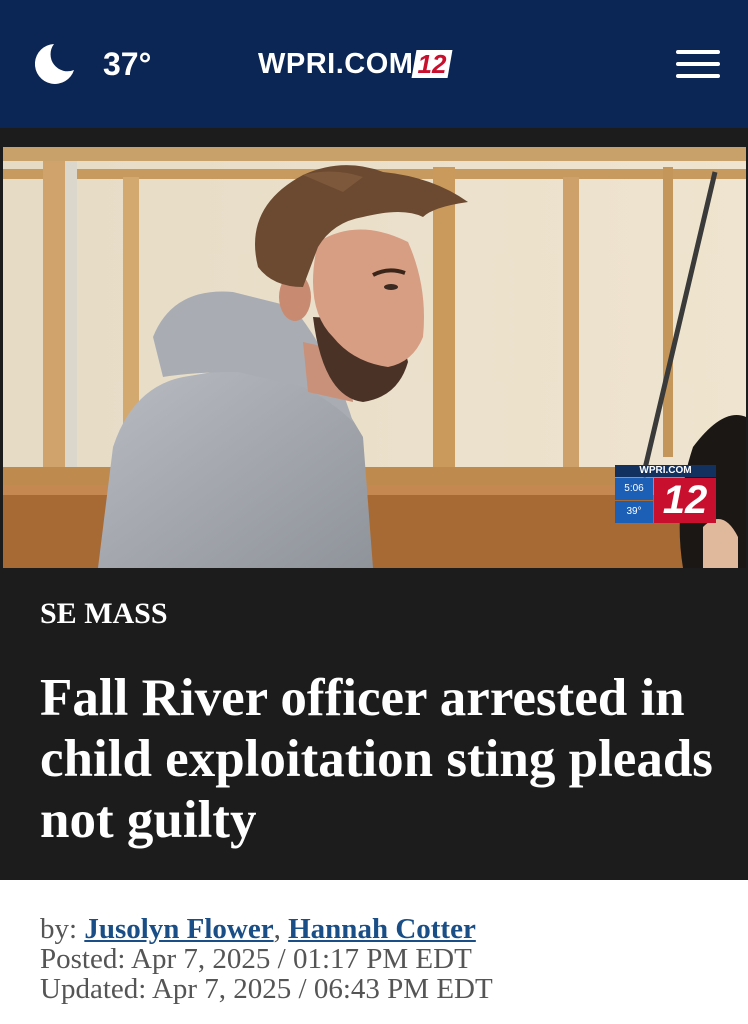 The width and height of the screenshot is (748, 1024). Describe the element at coordinates (178, 929) in the screenshot. I see `author-link: Jusolyn Flower` at that location.